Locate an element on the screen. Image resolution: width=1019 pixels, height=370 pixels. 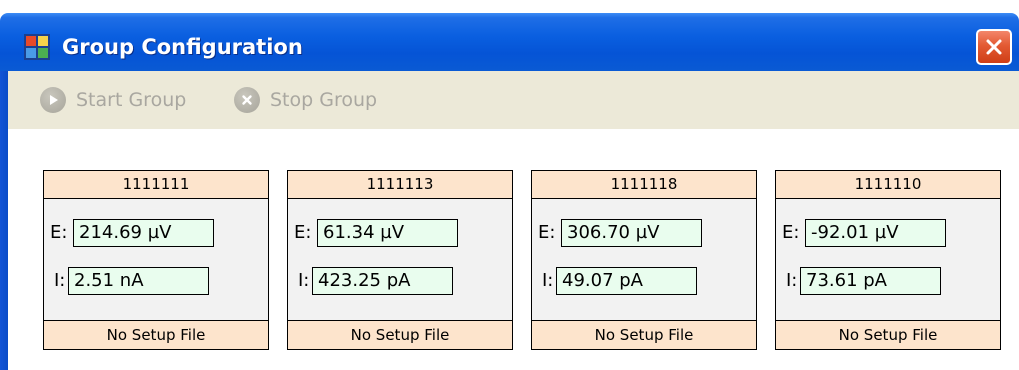
e-value-field: 306.70 µV is located at coordinates (631, 233).